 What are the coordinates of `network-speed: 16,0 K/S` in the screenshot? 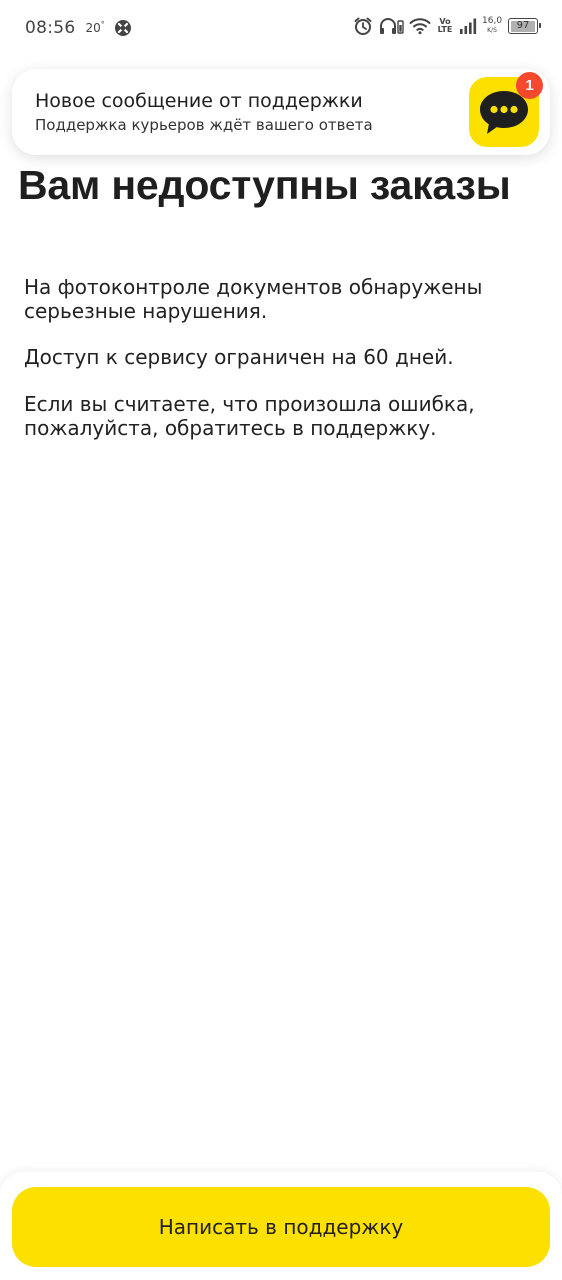 It's located at (492, 26).